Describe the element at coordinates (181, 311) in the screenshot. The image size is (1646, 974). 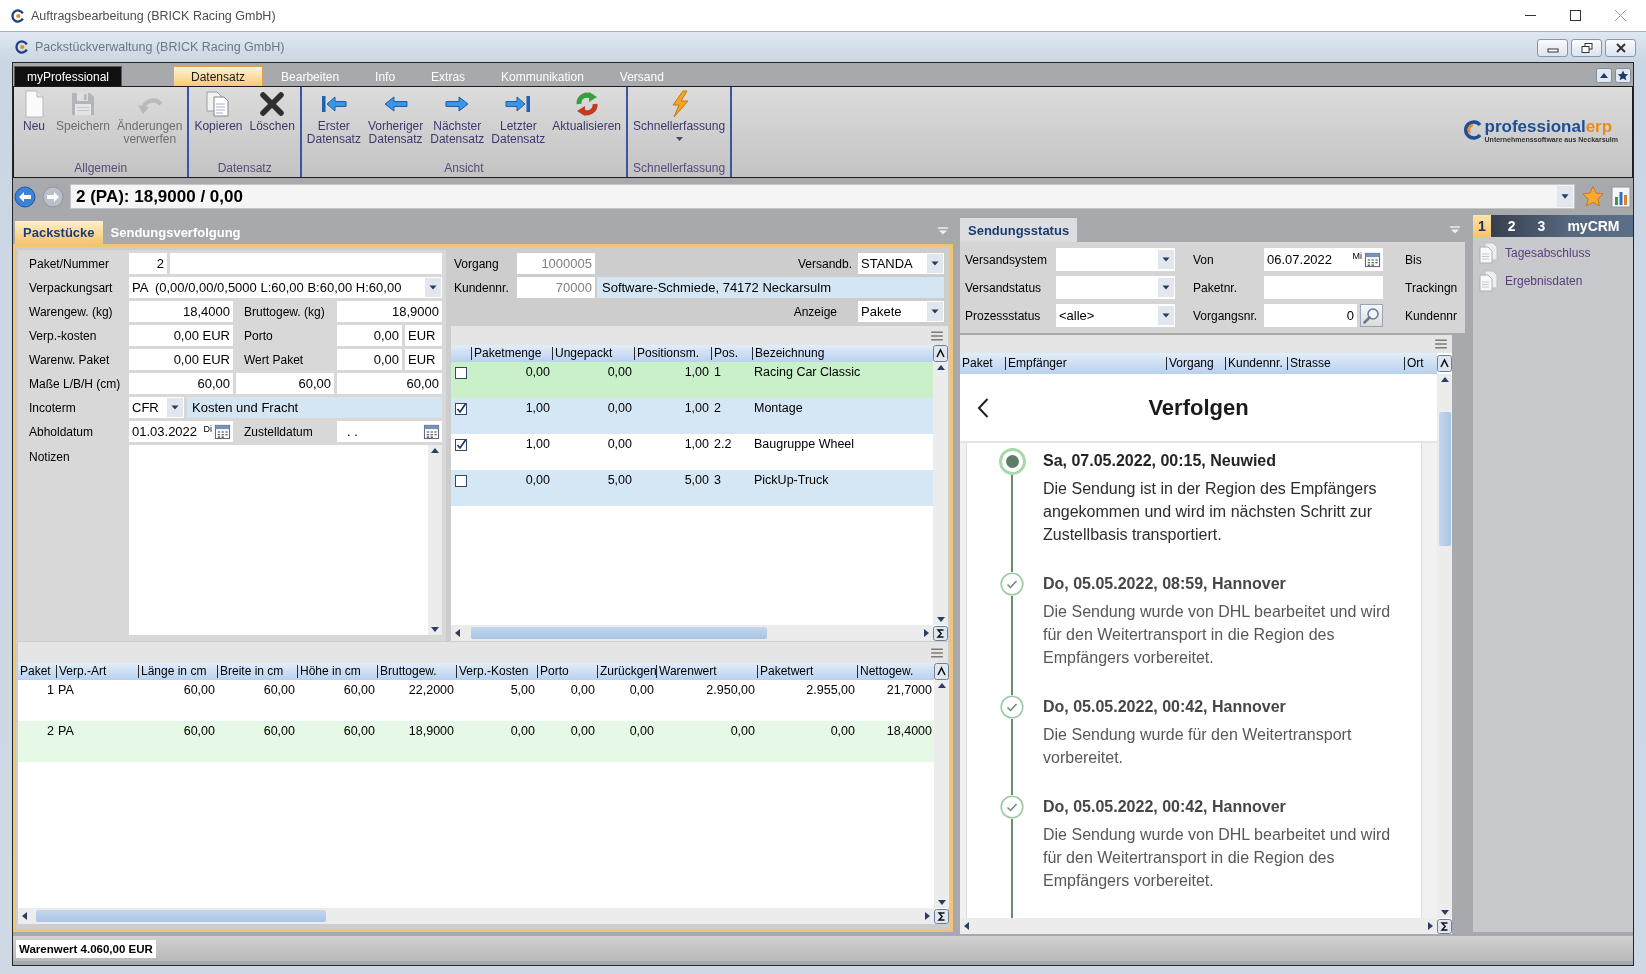
I see `input-field: 18,4000` at that location.